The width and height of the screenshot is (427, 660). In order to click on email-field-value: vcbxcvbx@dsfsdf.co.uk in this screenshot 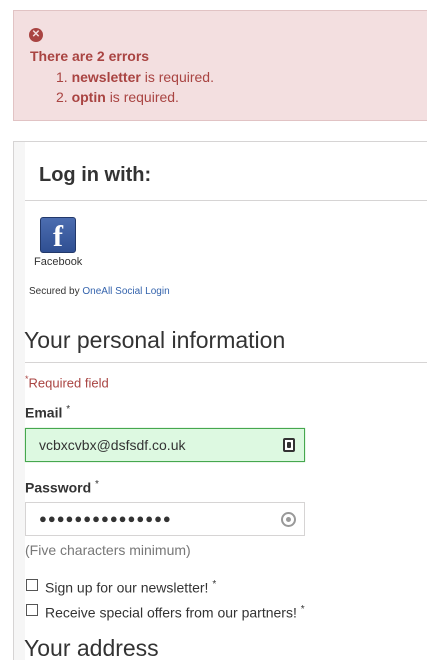, I will do `click(112, 445)`.